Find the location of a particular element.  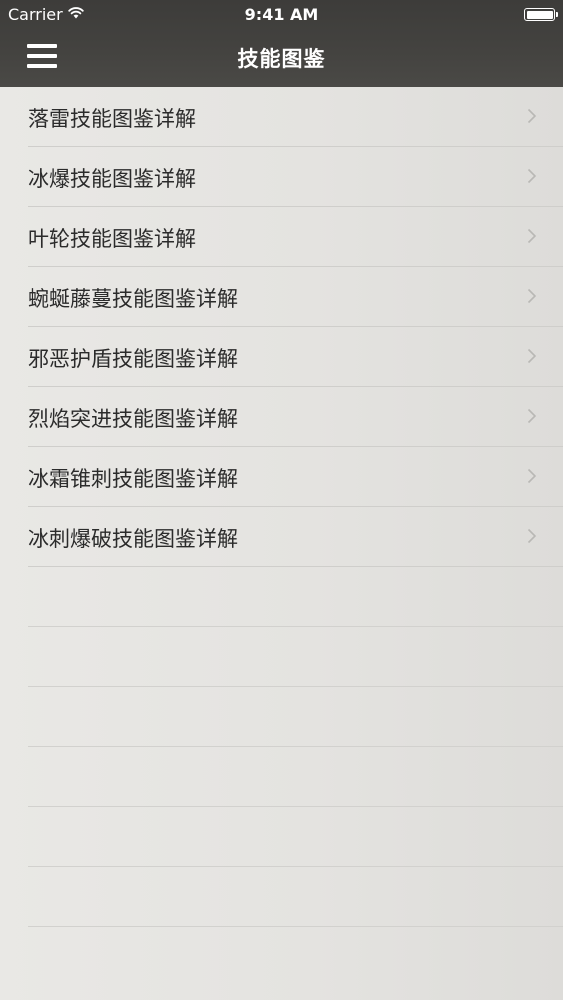

list-item: 叶轮技能图鉴详解 is located at coordinates (295, 237).